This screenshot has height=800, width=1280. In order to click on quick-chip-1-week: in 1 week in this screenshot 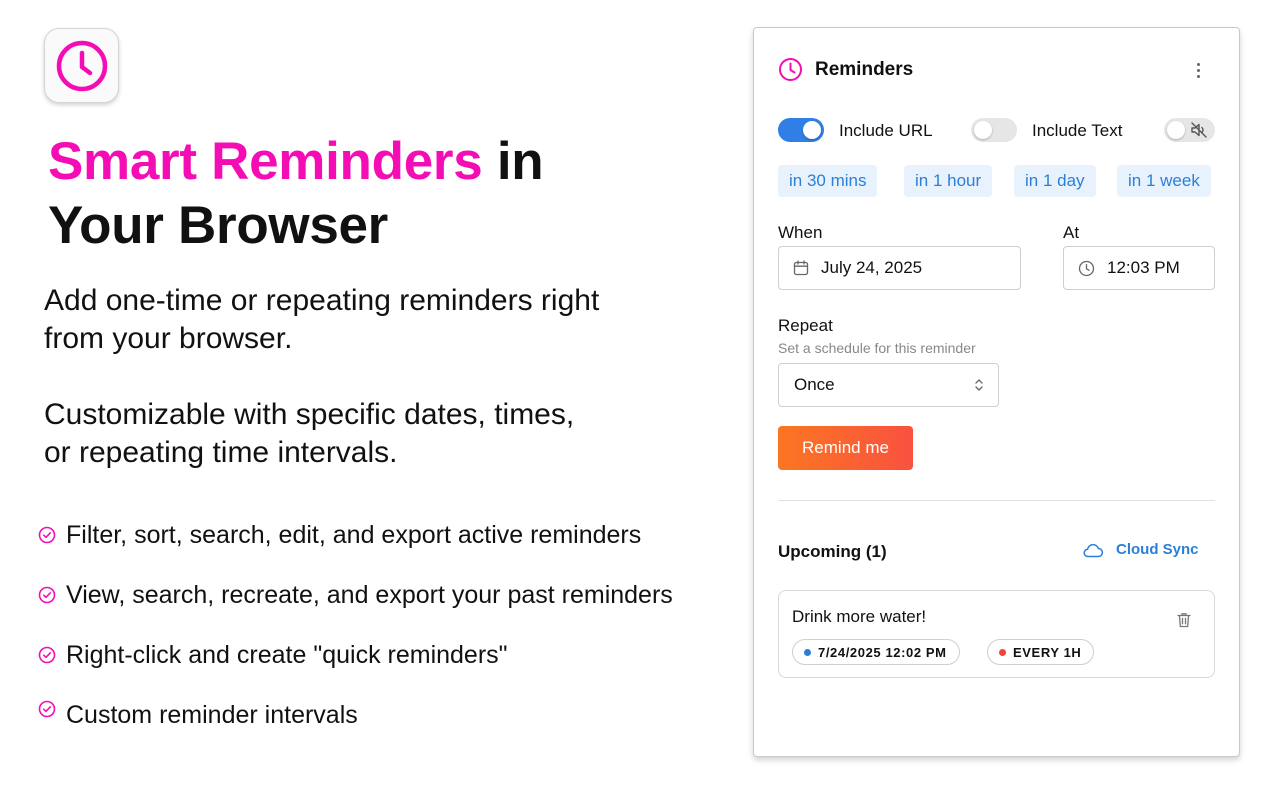, I will do `click(1164, 181)`.